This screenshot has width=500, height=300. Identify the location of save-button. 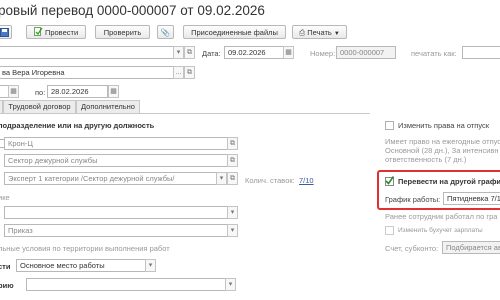
(6, 32).